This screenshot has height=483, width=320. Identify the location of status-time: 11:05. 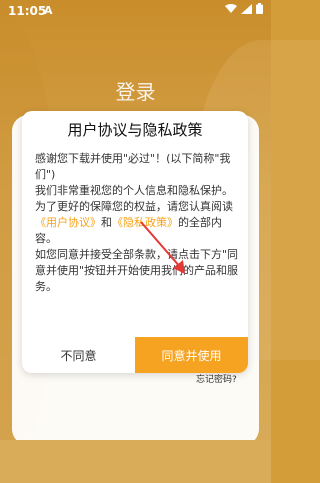
(27, 11).